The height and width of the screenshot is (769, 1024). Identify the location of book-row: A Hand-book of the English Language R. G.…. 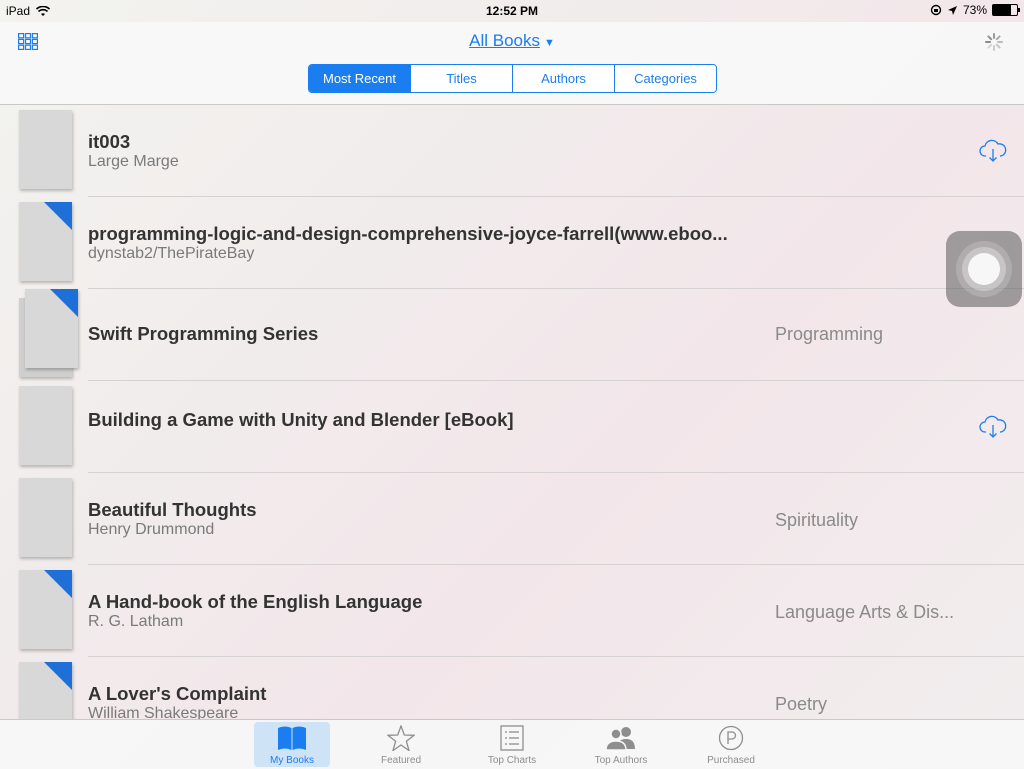
(512, 611).